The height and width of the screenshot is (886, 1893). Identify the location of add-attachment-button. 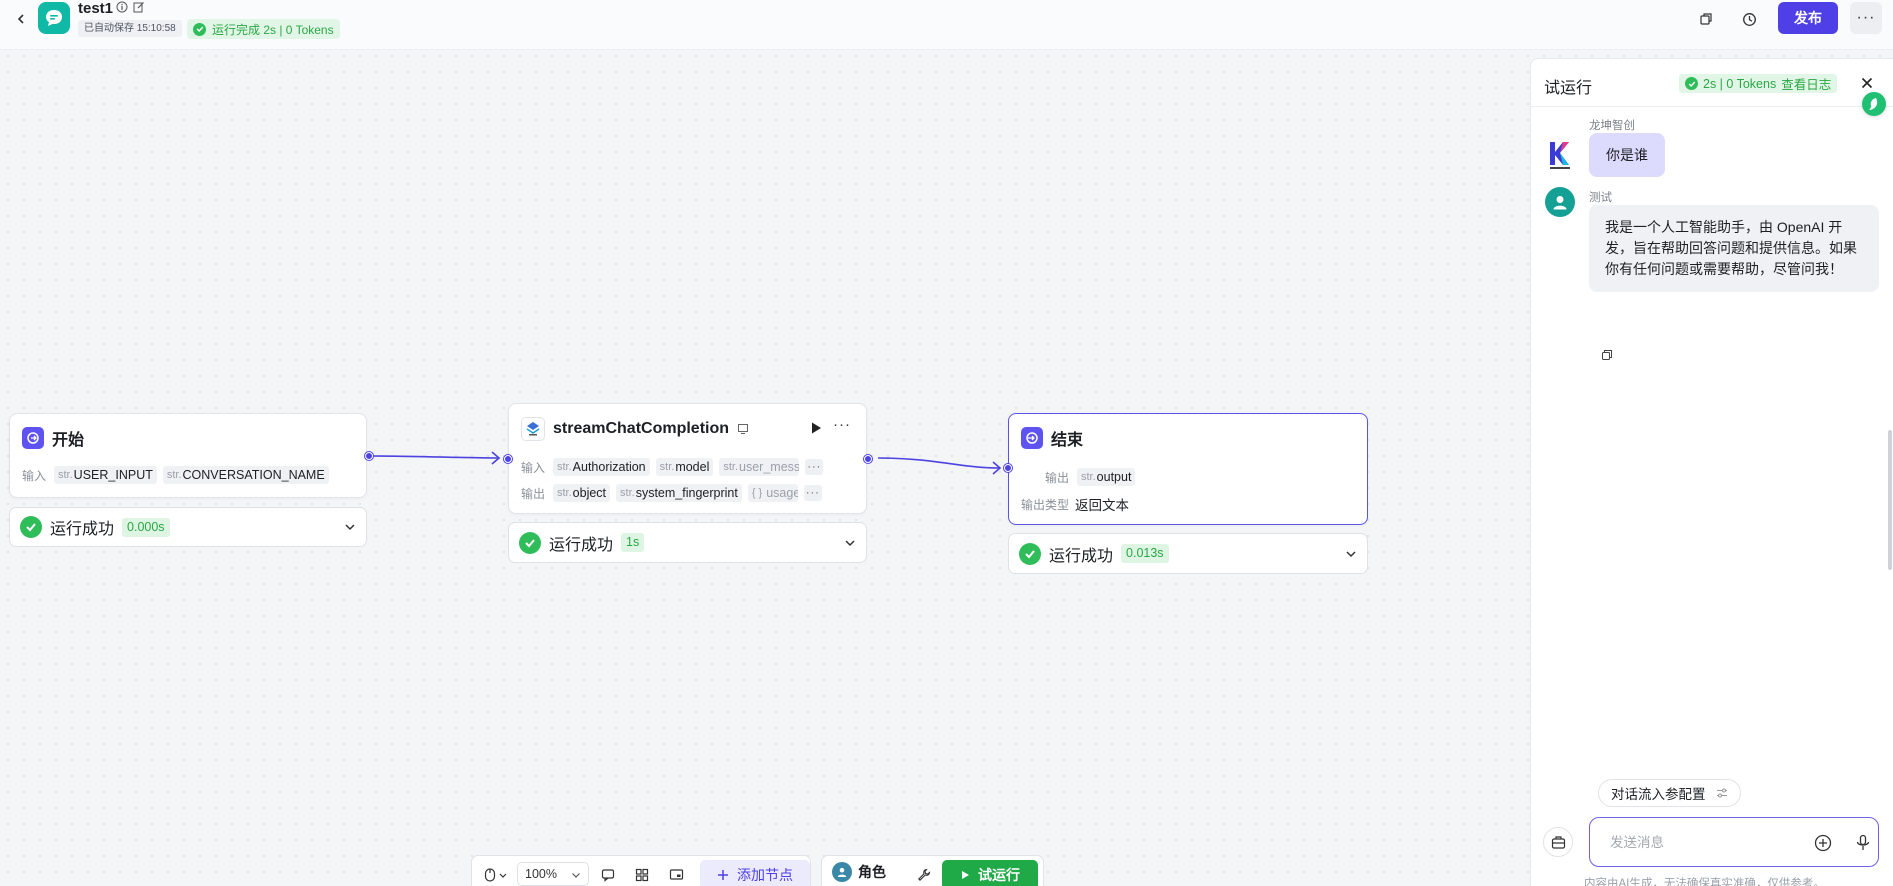
(1823, 843).